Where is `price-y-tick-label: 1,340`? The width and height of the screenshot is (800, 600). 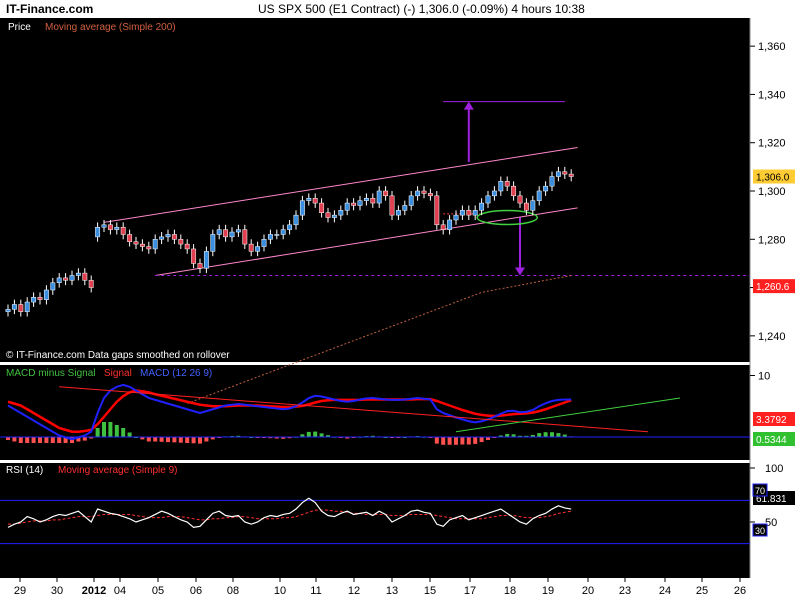 price-y-tick-label: 1,340 is located at coordinates (772, 95).